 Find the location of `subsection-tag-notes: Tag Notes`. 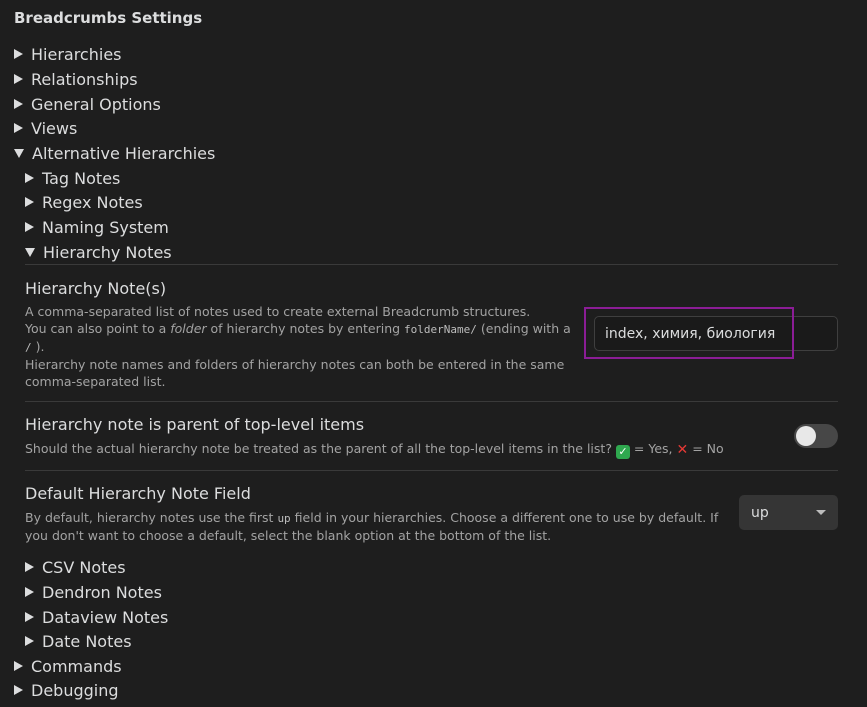

subsection-tag-notes: Tag Notes is located at coordinates (72, 178).